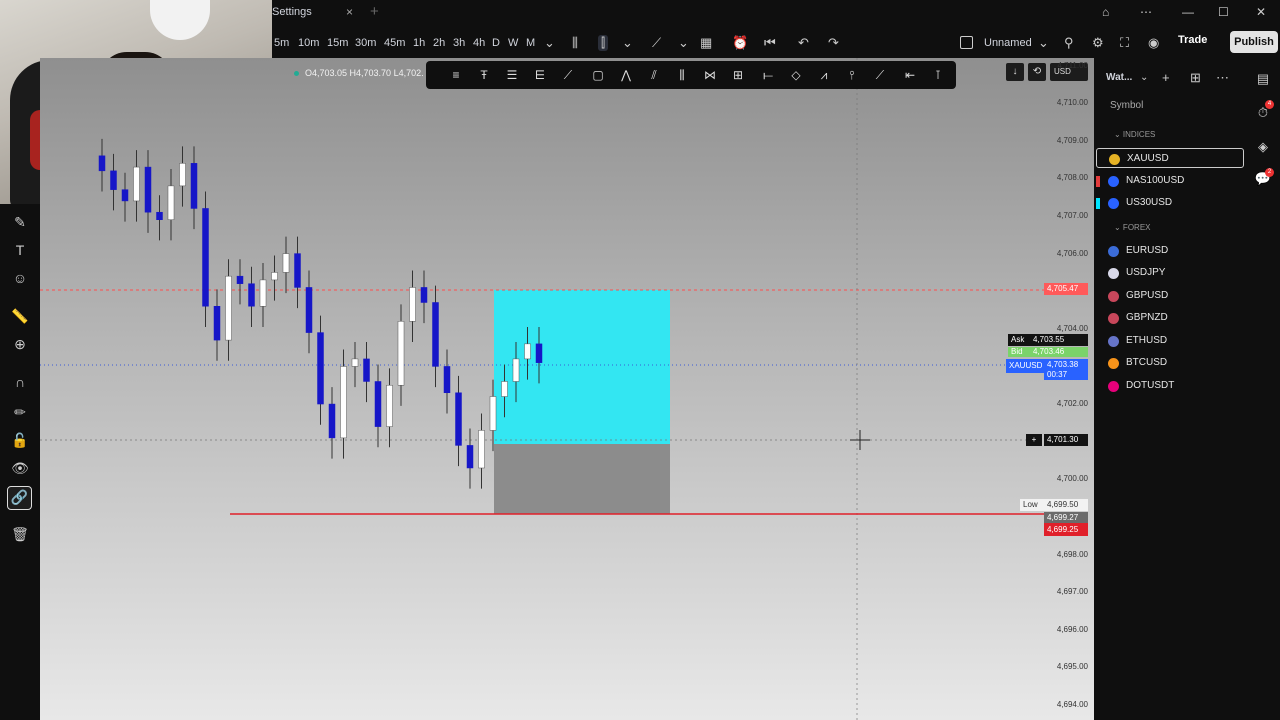 The height and width of the screenshot is (720, 1280). I want to click on scroll-down-icon: ↓, so click(1015, 72).